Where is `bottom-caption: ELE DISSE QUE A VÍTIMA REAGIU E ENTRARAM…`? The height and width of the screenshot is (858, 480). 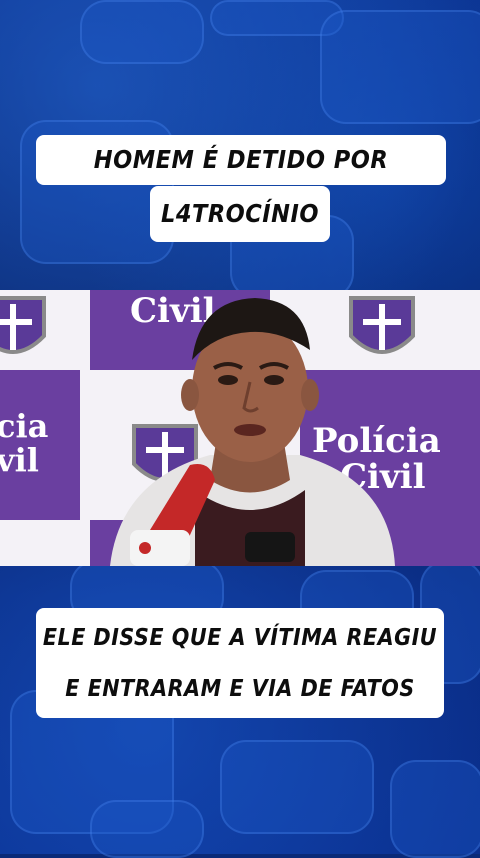
bottom-caption: ELE DISSE QUE A VÍTIMA REAGIU E ENTRARAM… is located at coordinates (240, 663).